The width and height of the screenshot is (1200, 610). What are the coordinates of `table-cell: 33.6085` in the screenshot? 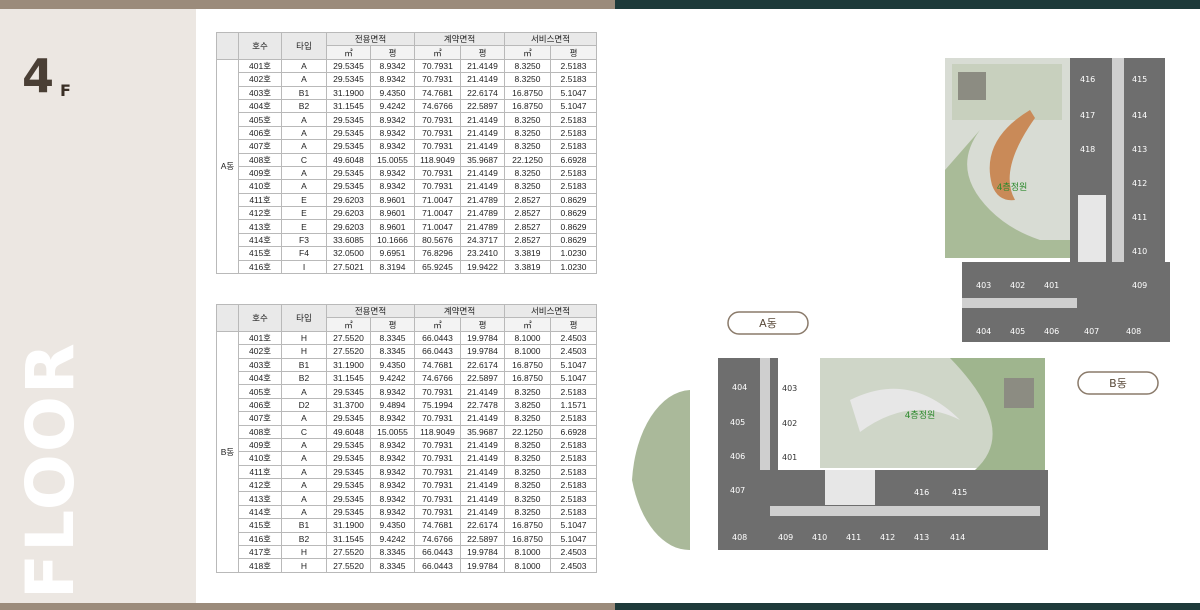 It's located at (348, 240).